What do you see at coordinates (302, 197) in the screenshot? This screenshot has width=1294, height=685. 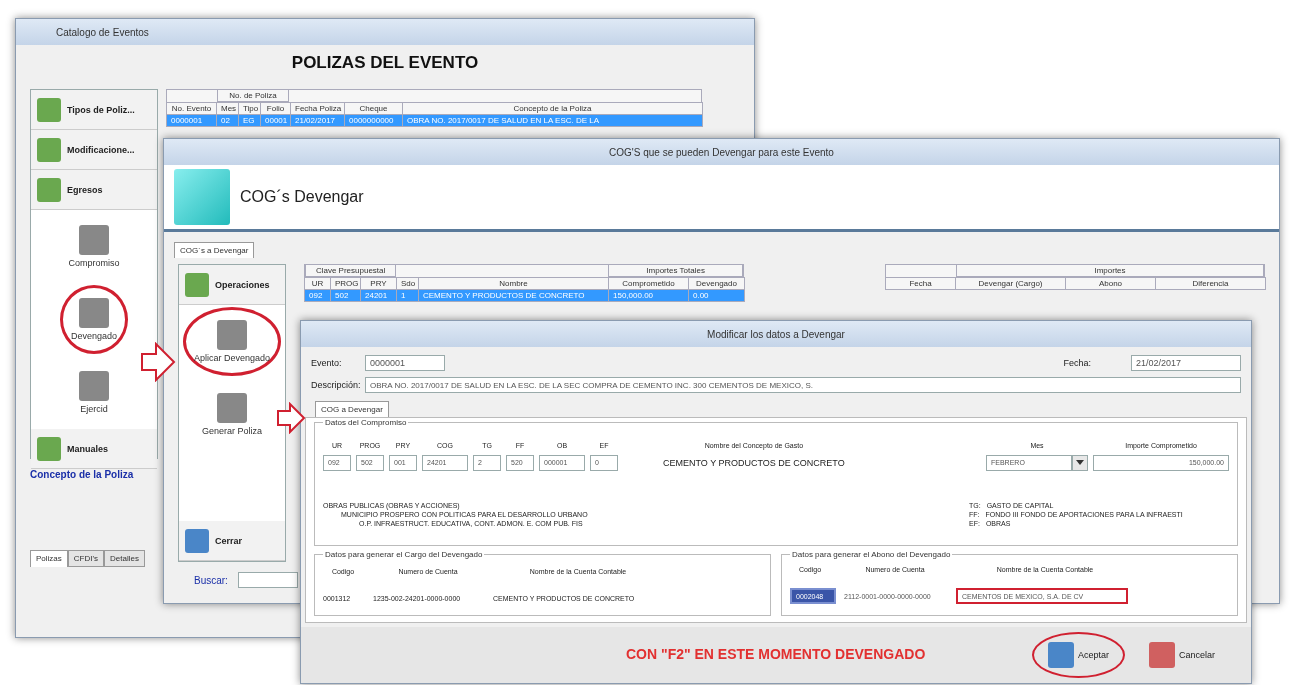 I see `module-title: COG´s Devengar` at bounding box center [302, 197].